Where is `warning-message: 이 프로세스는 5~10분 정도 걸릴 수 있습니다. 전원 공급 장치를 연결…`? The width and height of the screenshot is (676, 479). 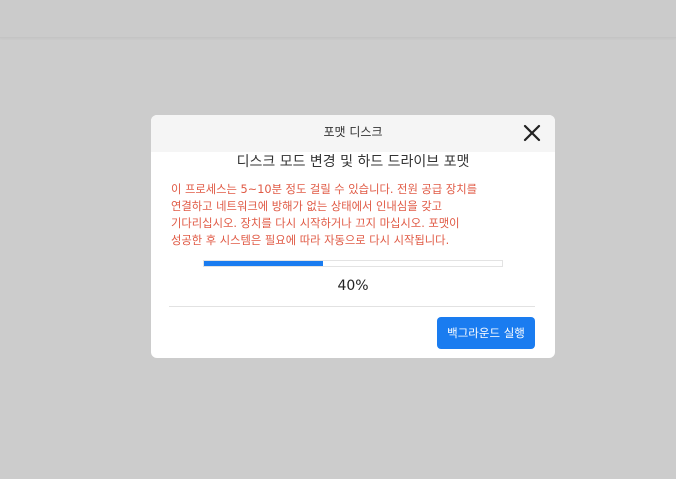
warning-message: 이 프로세스는 5~10분 정도 걸릴 수 있습니다. 전원 공급 장치를 연결… is located at coordinates (324, 215).